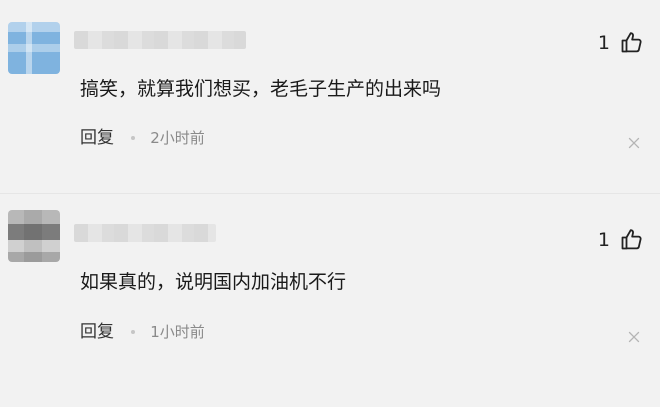 The image size is (660, 407). I want to click on timestamp: 1小时前, so click(177, 332).